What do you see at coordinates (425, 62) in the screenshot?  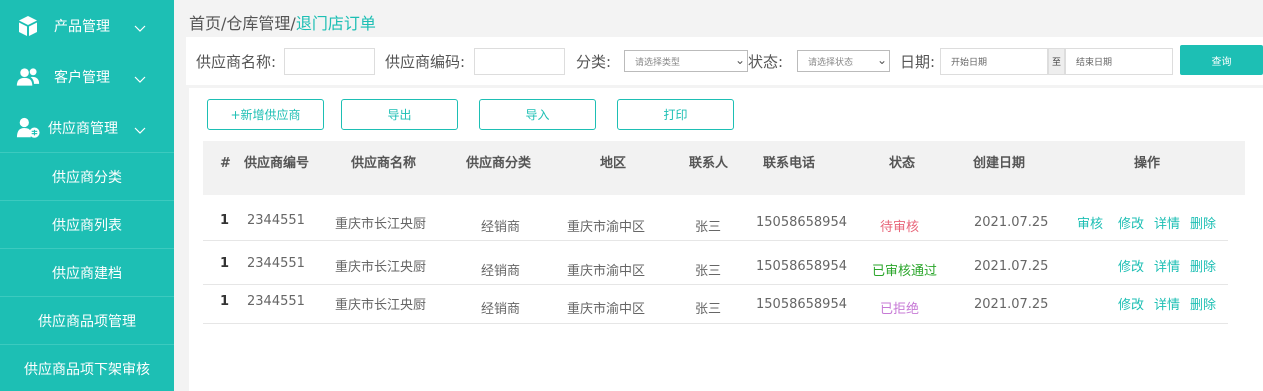 I see `supplier-code-label: 供应商编码:` at bounding box center [425, 62].